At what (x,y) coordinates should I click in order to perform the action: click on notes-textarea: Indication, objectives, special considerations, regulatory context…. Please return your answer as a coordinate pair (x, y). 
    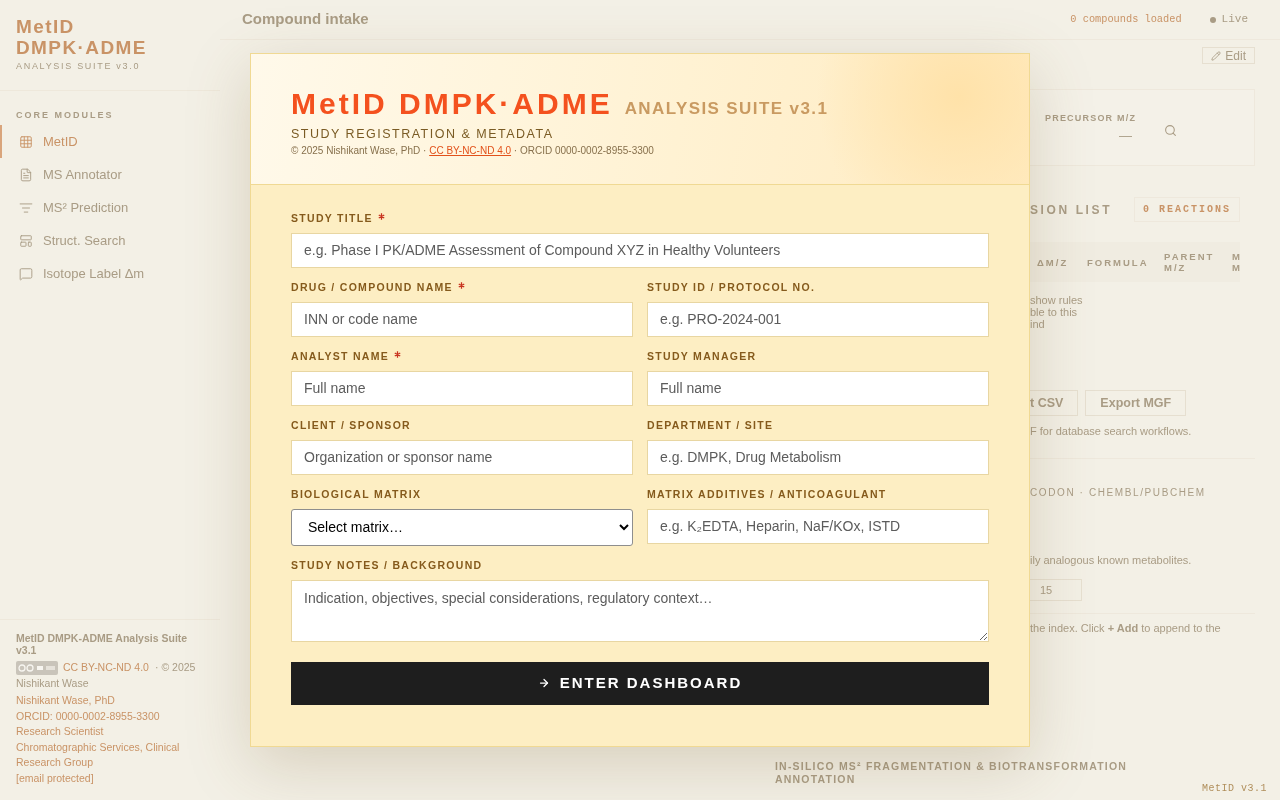
    Looking at the image, I should click on (640, 610).